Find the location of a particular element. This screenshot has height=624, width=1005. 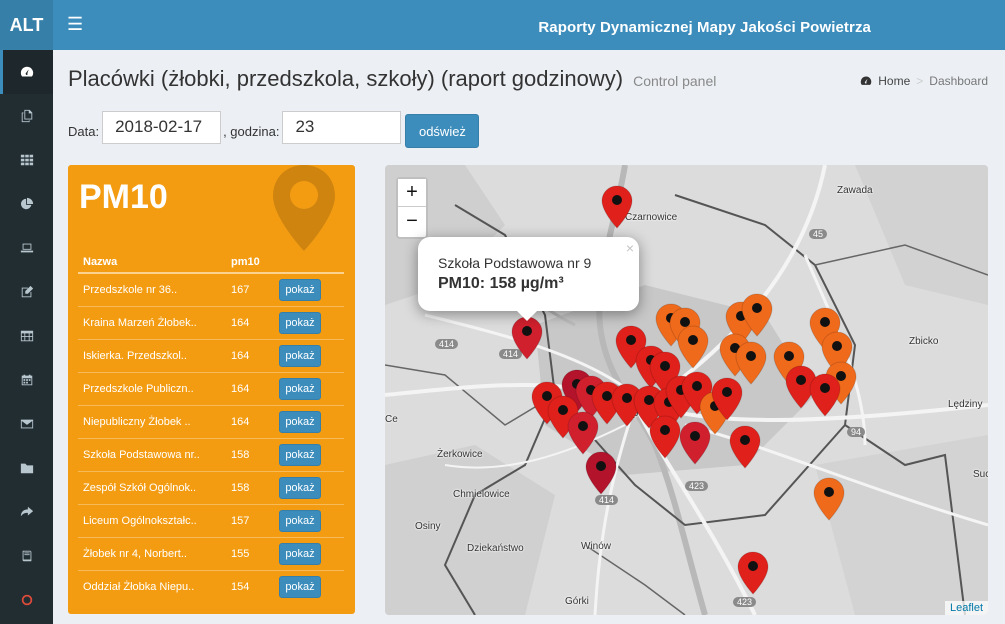

calendar-icon is located at coordinates (26, 380).